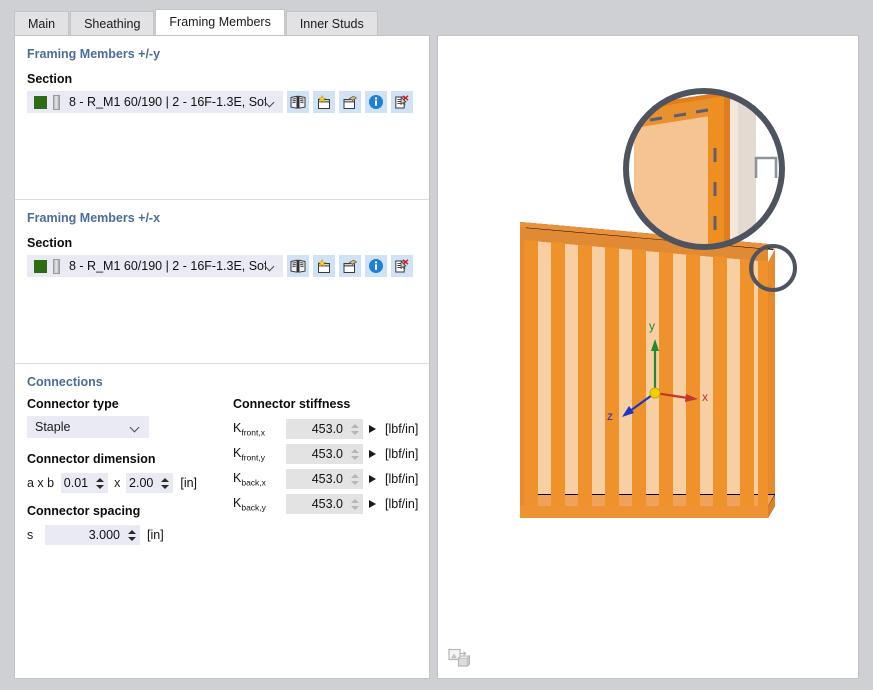 The width and height of the screenshot is (873, 690). What do you see at coordinates (141, 483) in the screenshot?
I see `dimension-b-value: 2.00` at bounding box center [141, 483].